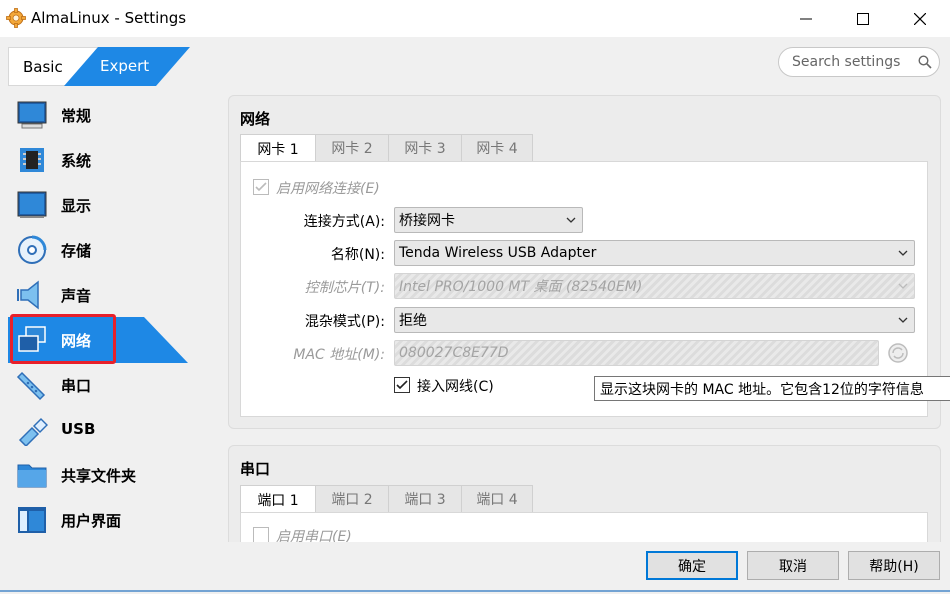 The width and height of the screenshot is (950, 594). Describe the element at coordinates (898, 353) in the screenshot. I see `refresh-mac-icon` at that location.